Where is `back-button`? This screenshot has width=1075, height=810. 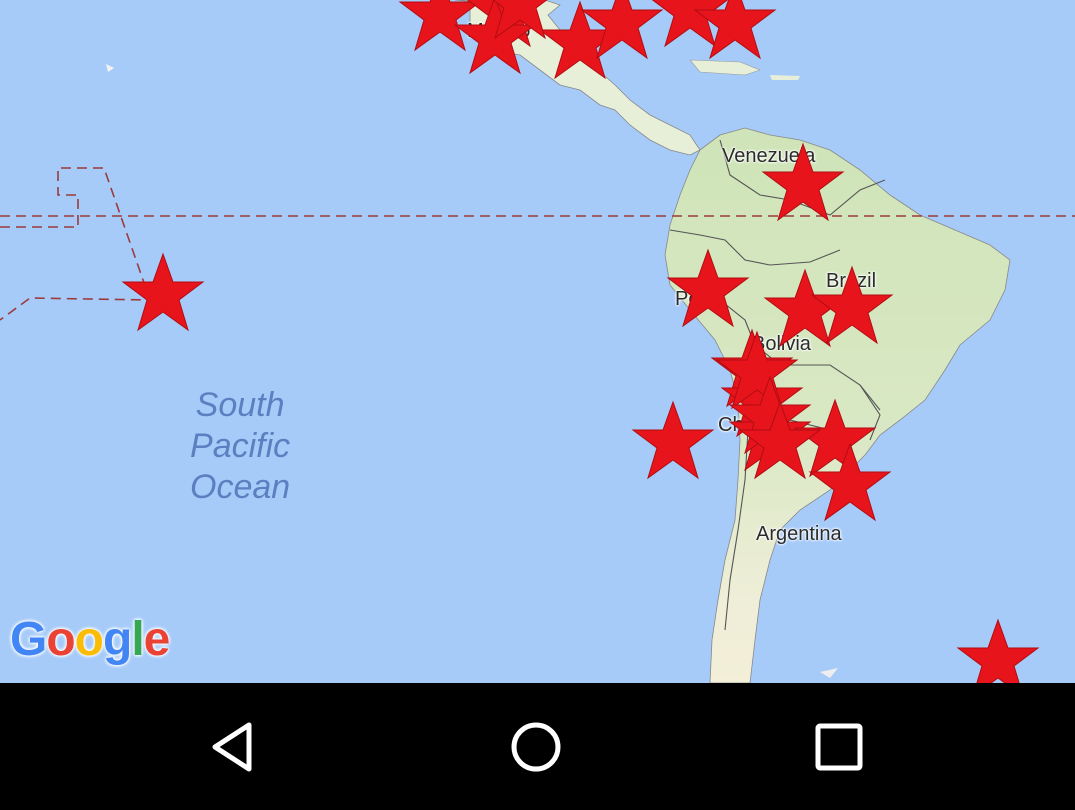 back-button is located at coordinates (235, 746).